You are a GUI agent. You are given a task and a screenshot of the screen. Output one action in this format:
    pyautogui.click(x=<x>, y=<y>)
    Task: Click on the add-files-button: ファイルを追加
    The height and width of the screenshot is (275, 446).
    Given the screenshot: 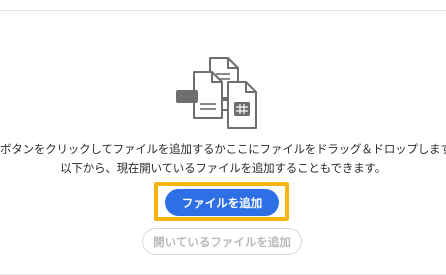 What is the action you would take?
    pyautogui.click(x=222, y=202)
    